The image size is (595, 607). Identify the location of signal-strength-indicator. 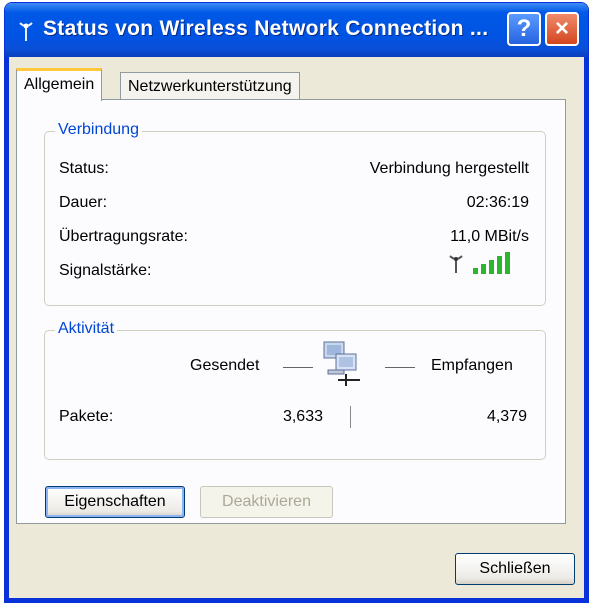
(489, 264).